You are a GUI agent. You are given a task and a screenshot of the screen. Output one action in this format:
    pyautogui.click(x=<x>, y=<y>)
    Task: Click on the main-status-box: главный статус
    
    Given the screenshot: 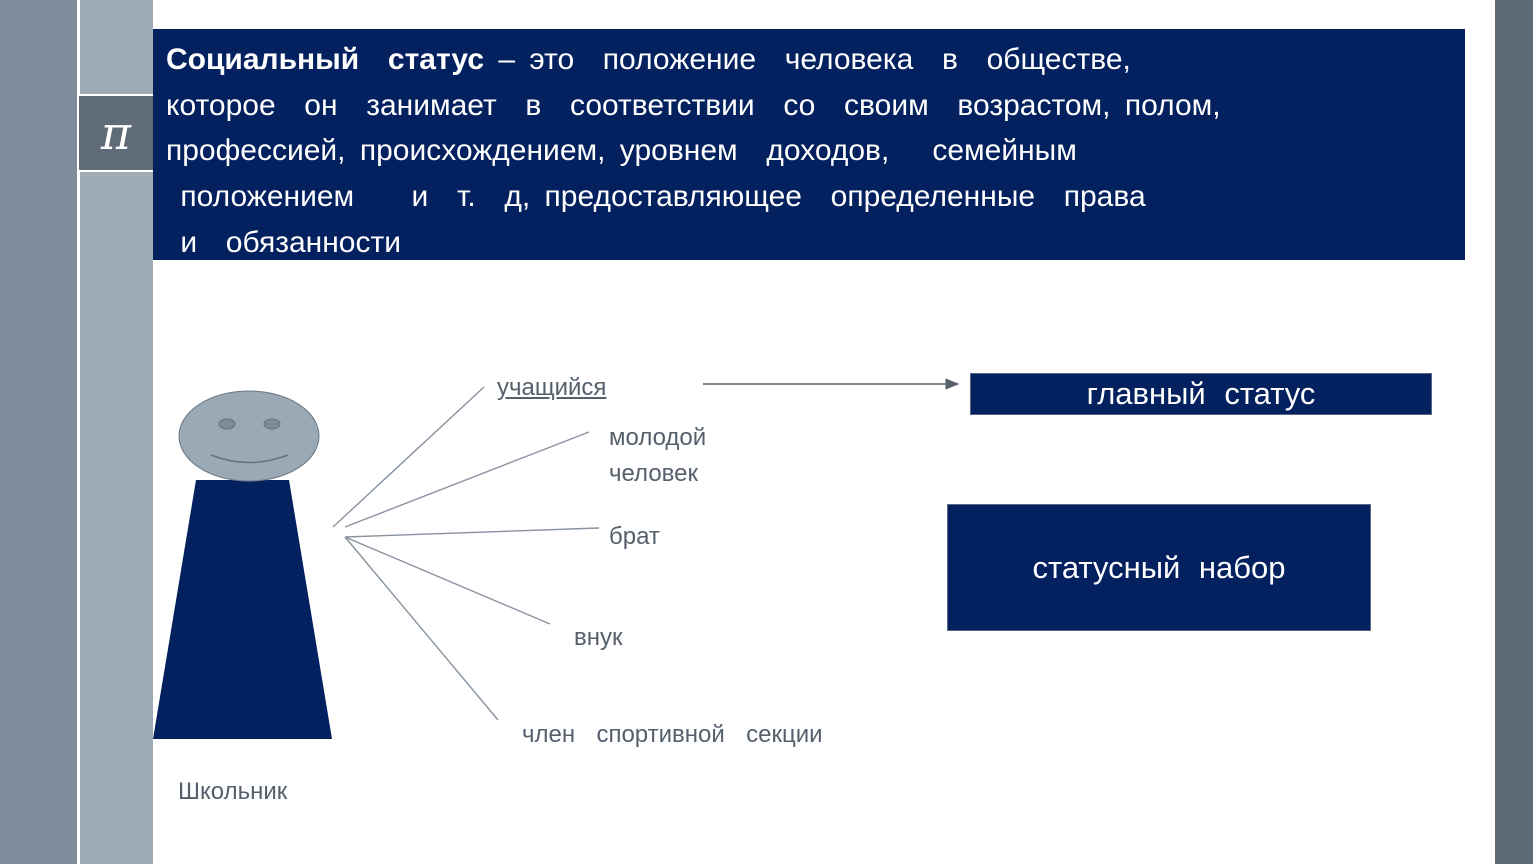 What is the action you would take?
    pyautogui.click(x=1201, y=394)
    